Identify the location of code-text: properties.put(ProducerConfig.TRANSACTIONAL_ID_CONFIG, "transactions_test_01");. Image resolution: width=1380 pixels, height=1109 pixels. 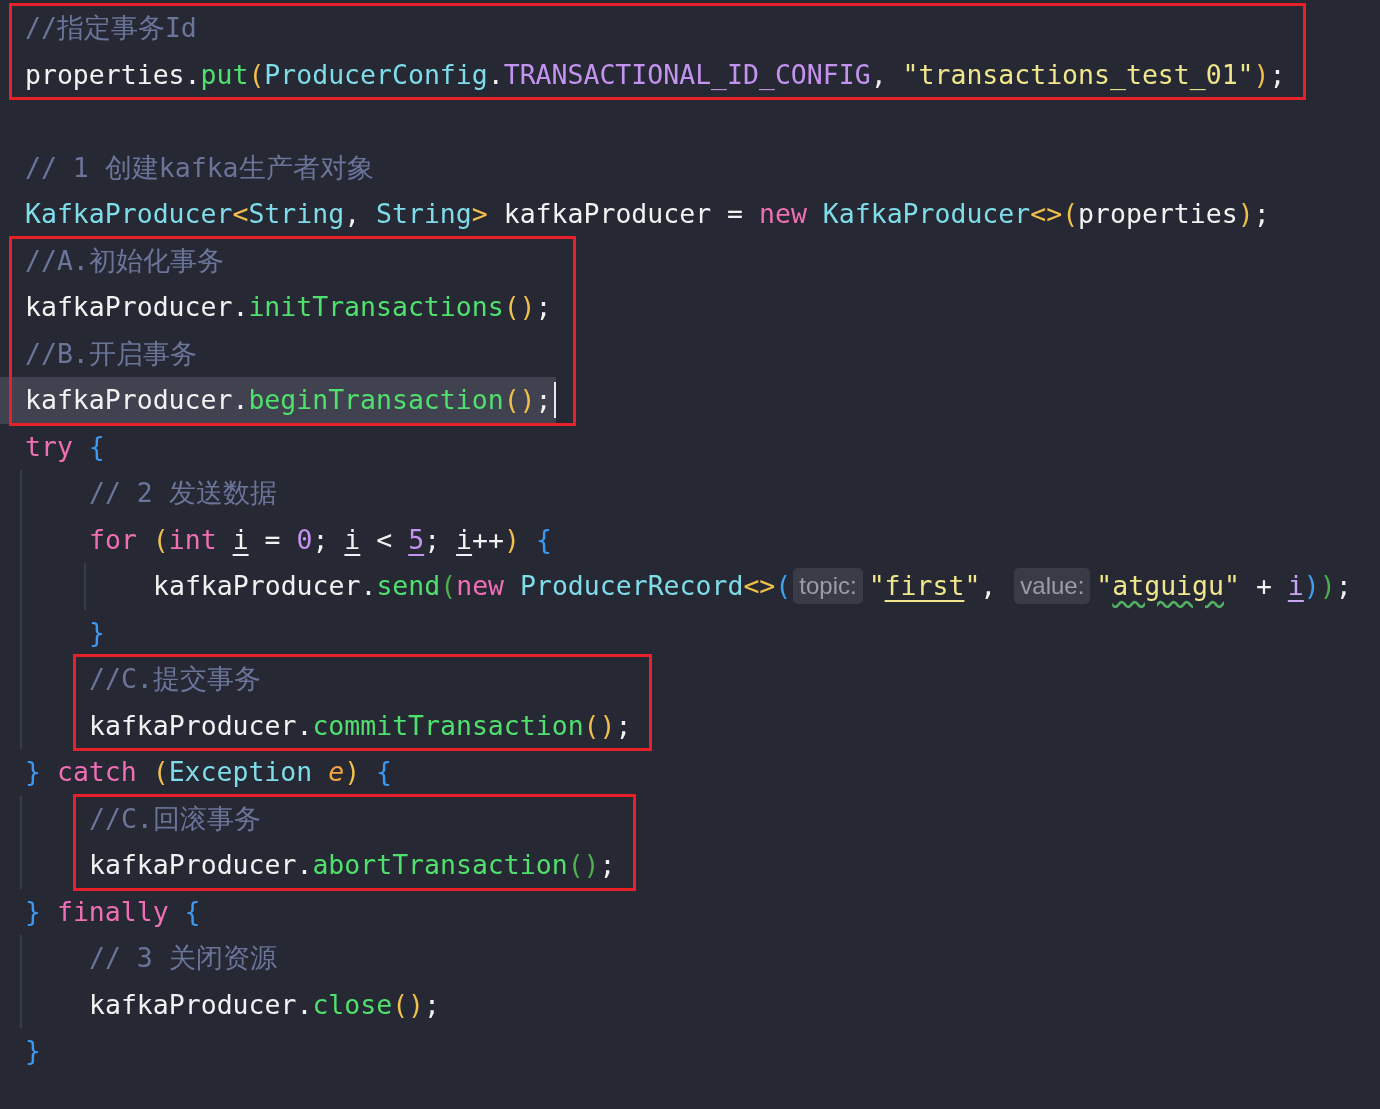
(655, 74).